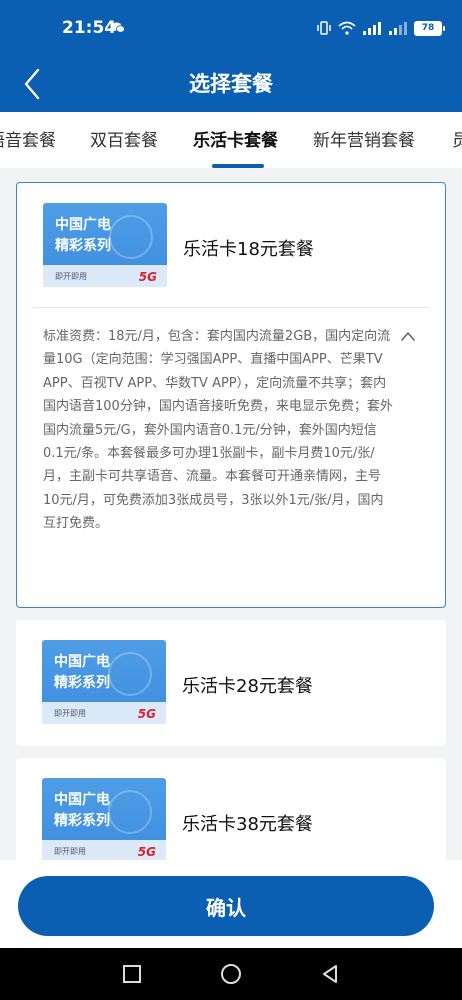 The height and width of the screenshot is (1000, 462). Describe the element at coordinates (231, 809) in the screenshot. I see `plan-card-38: 中国广电 精彩系列 即开即用 5G 乐活卡38元套餐` at that location.